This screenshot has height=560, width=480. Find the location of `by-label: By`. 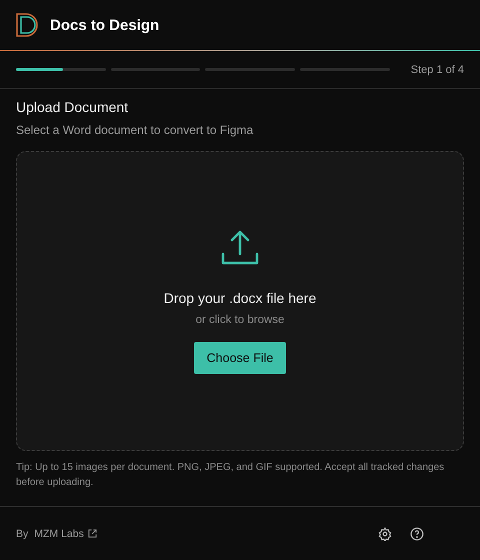

by-label: By is located at coordinates (22, 534).